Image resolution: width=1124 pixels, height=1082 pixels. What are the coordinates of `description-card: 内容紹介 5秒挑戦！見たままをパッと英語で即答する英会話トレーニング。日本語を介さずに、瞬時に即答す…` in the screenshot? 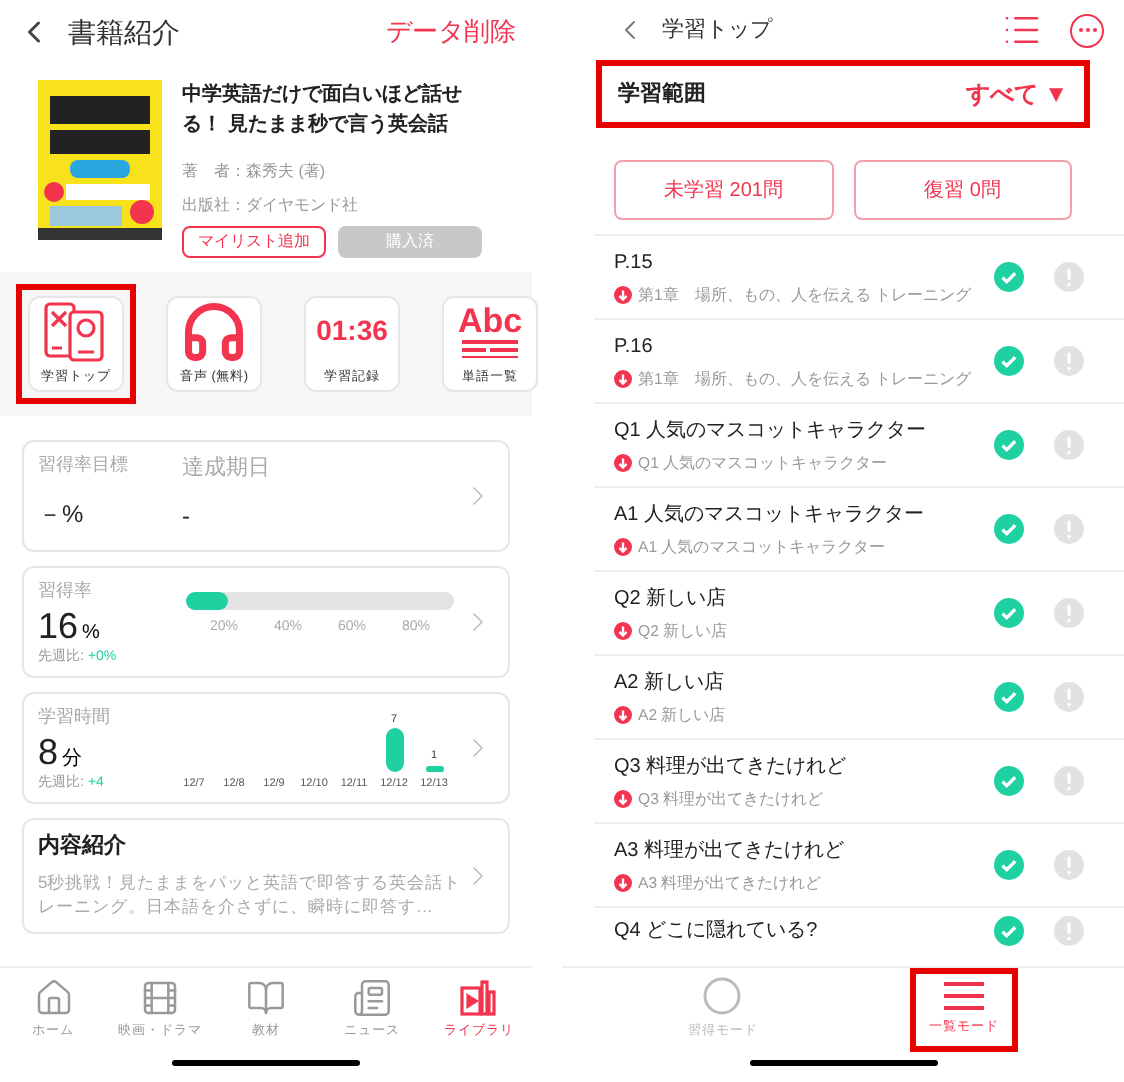 It's located at (266, 876).